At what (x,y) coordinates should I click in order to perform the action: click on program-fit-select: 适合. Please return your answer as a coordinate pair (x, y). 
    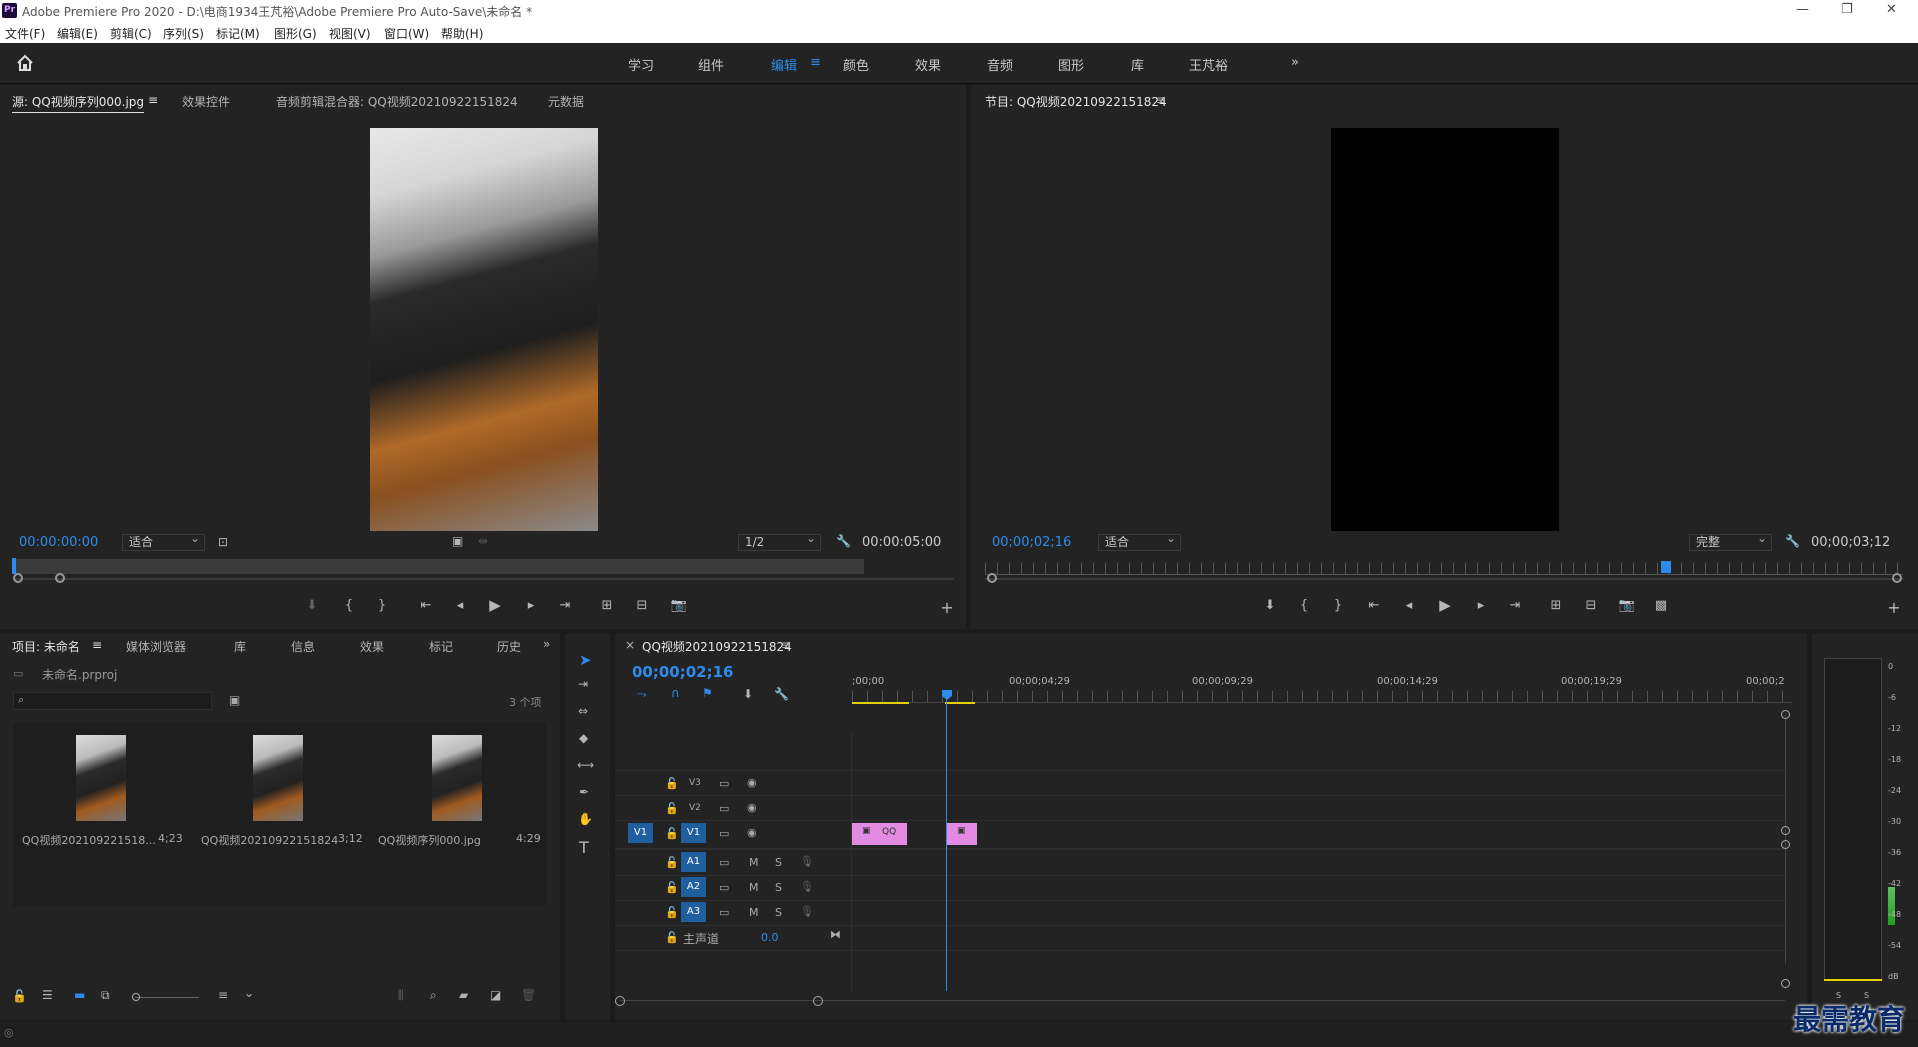
    Looking at the image, I should click on (1139, 541).